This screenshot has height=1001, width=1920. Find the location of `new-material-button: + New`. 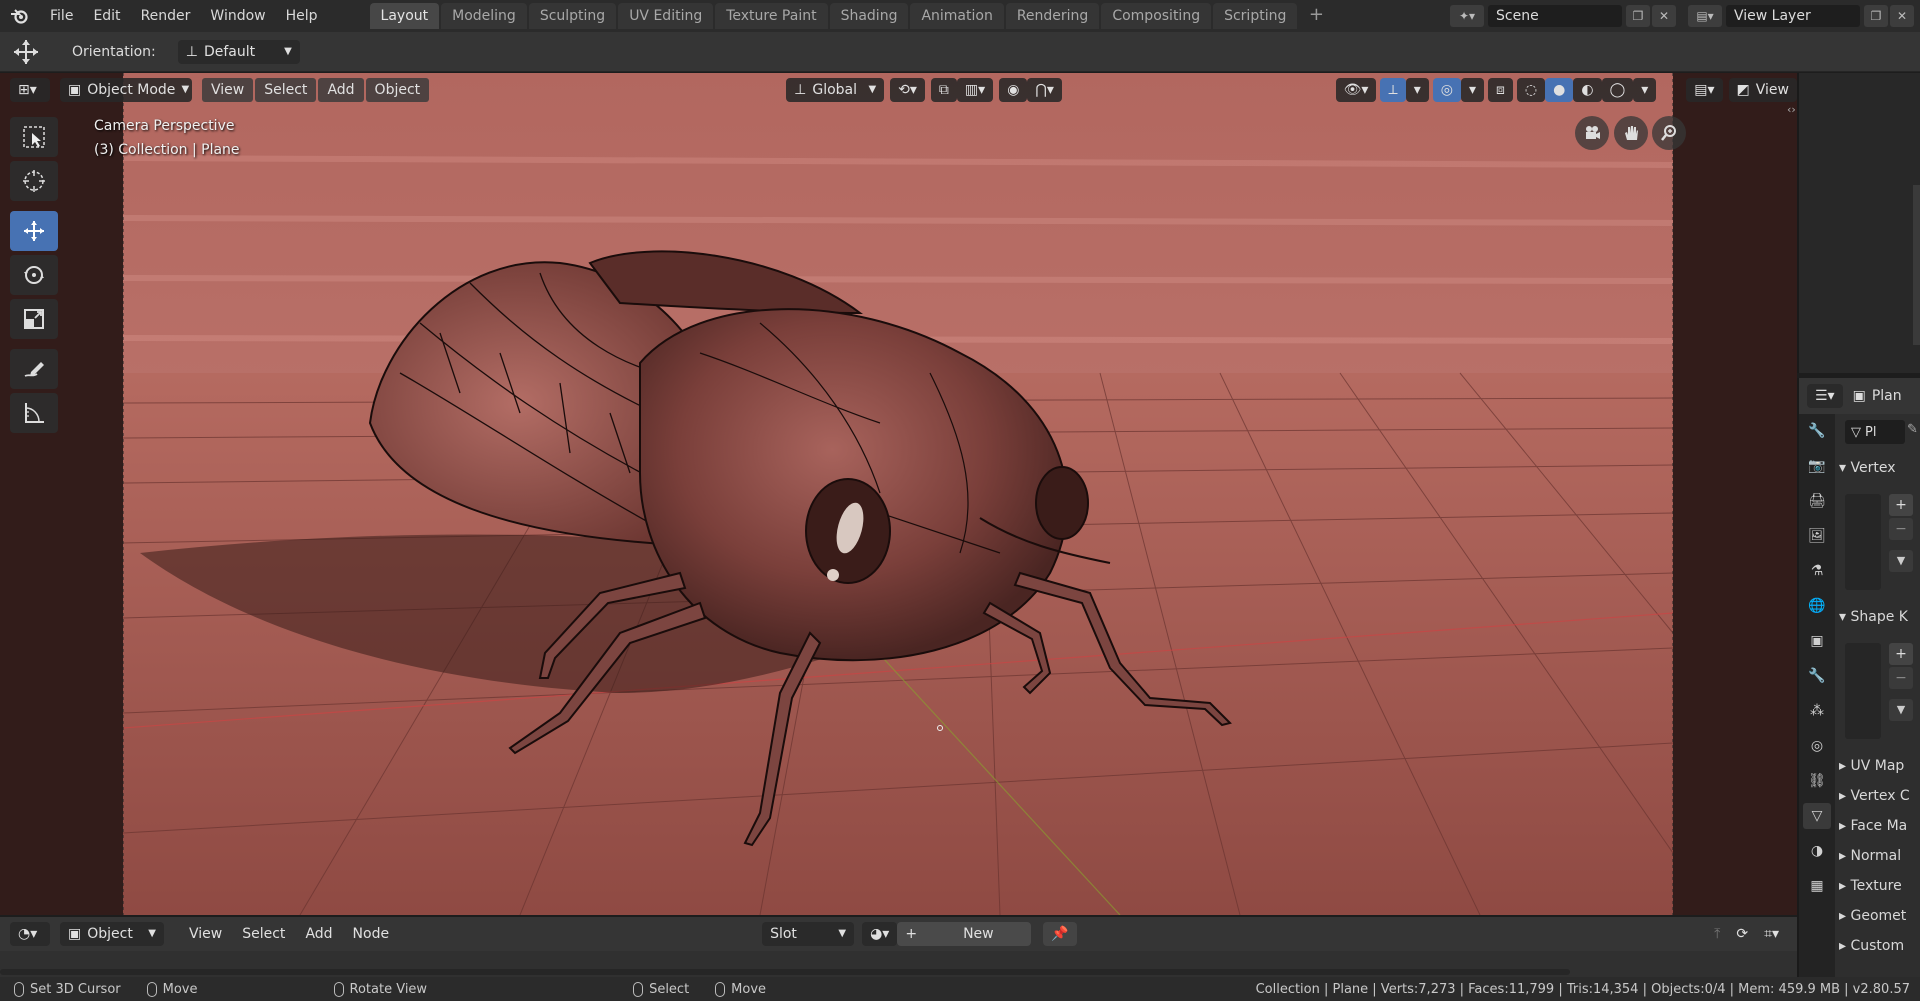

new-material-button: + New is located at coordinates (964, 934).